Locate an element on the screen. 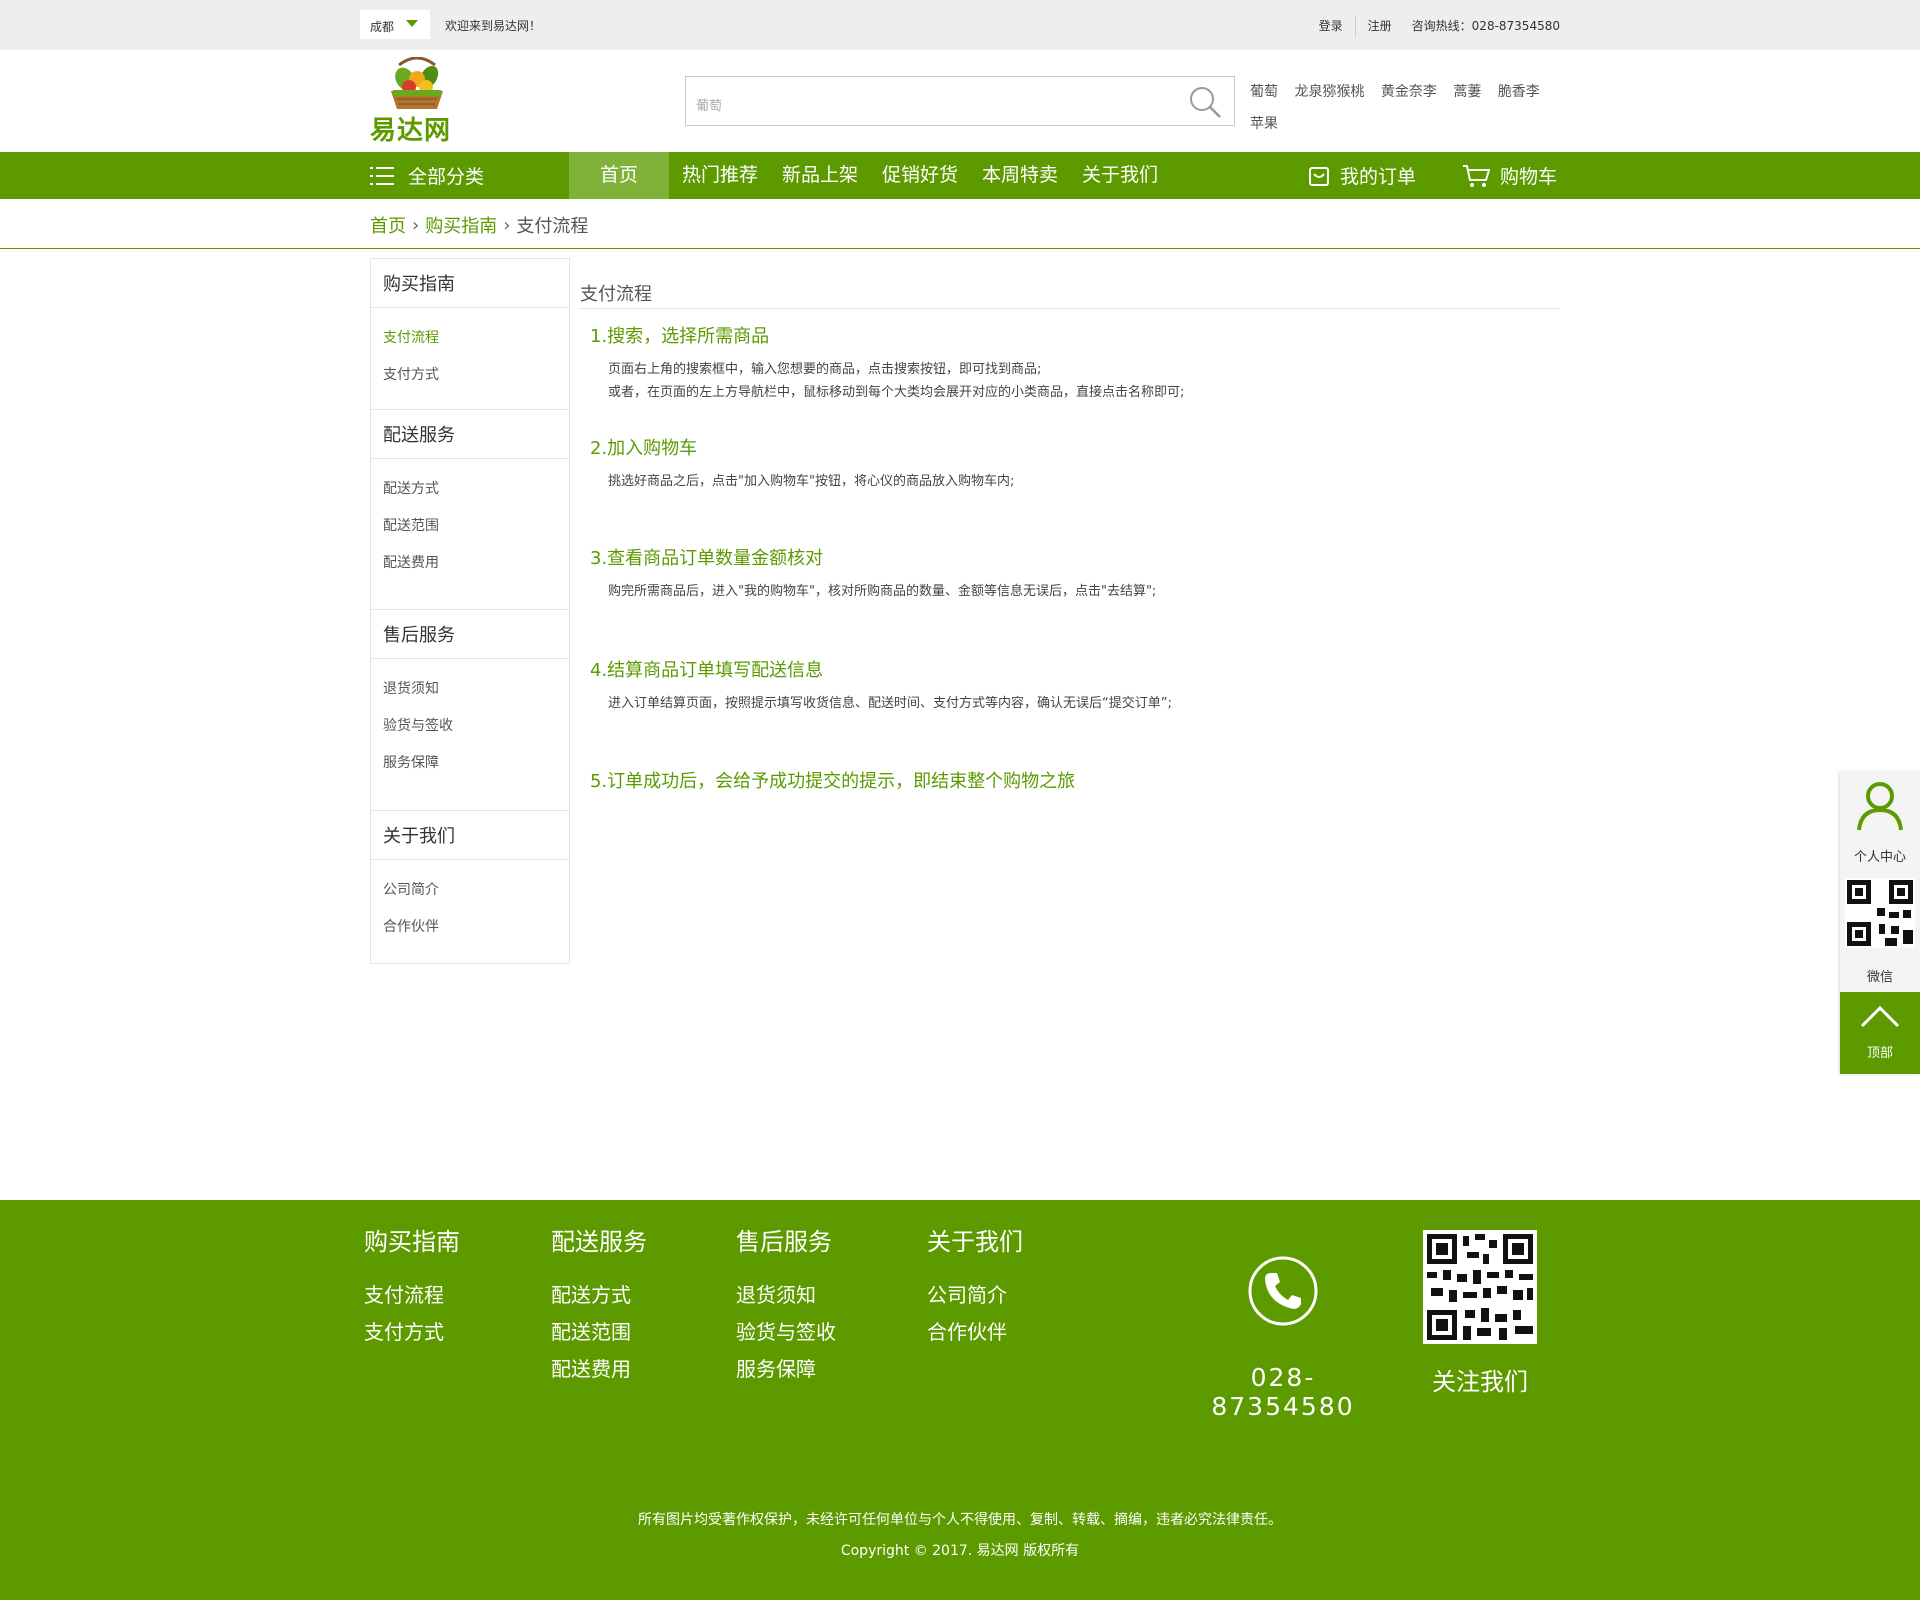 The height and width of the screenshot is (1600, 1920). fruit-basket-icon is located at coordinates (417, 83).